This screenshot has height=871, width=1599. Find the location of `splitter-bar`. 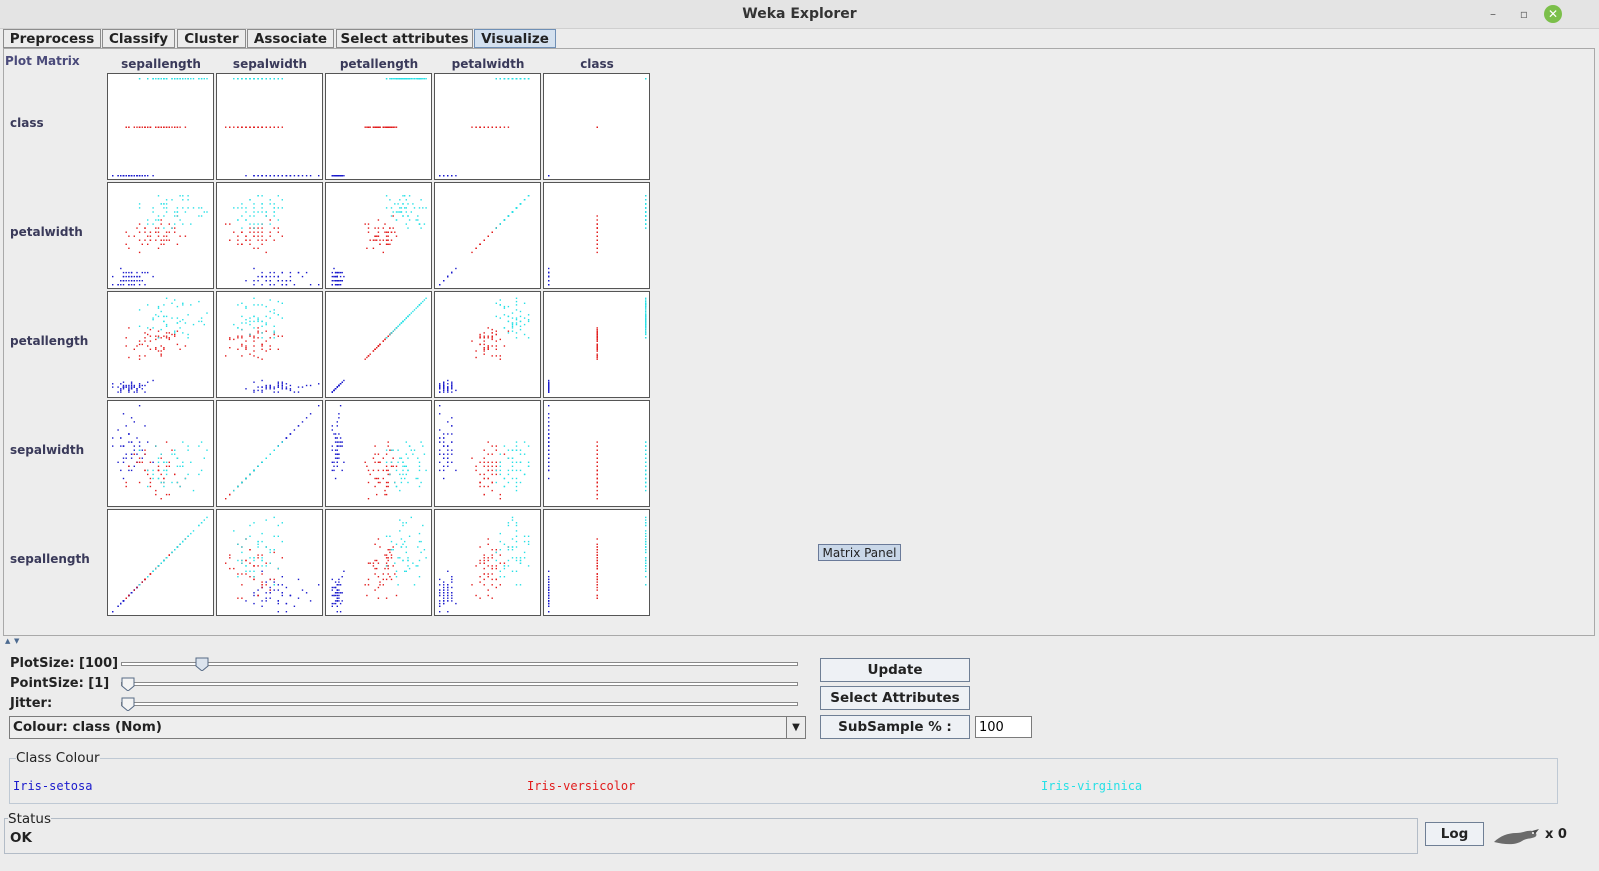

splitter-bar is located at coordinates (799, 641).